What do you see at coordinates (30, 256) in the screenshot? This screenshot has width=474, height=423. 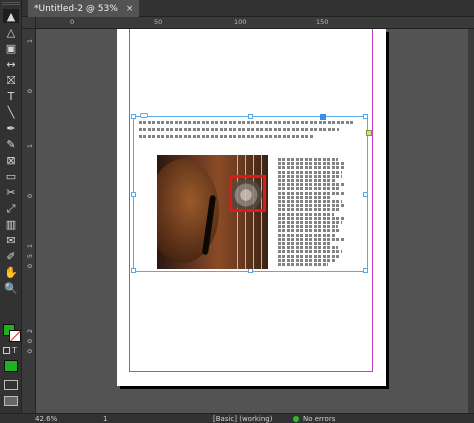 I see `ruler-label: 5` at bounding box center [30, 256].